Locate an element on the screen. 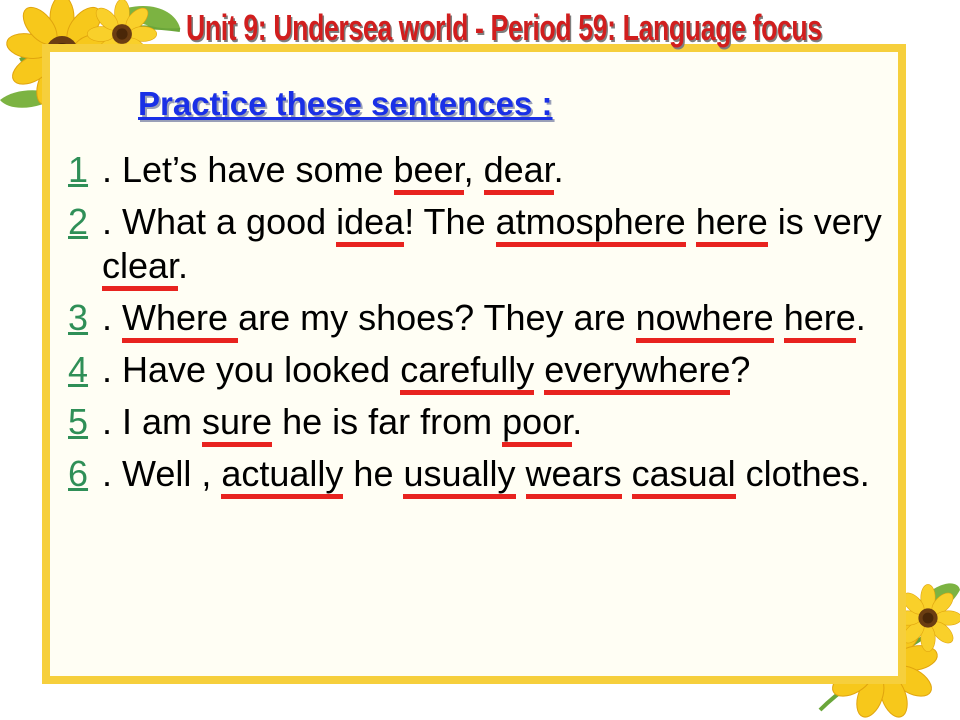 Image resolution: width=960 pixels, height=720 pixels. sentence-text: he is located at coordinates (373, 473).